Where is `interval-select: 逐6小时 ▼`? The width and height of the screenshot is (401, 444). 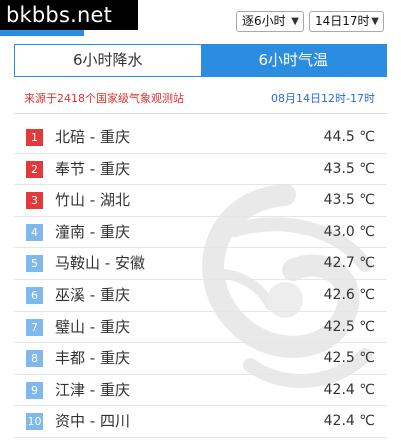 interval-select: 逐6小时 ▼ is located at coordinates (270, 21).